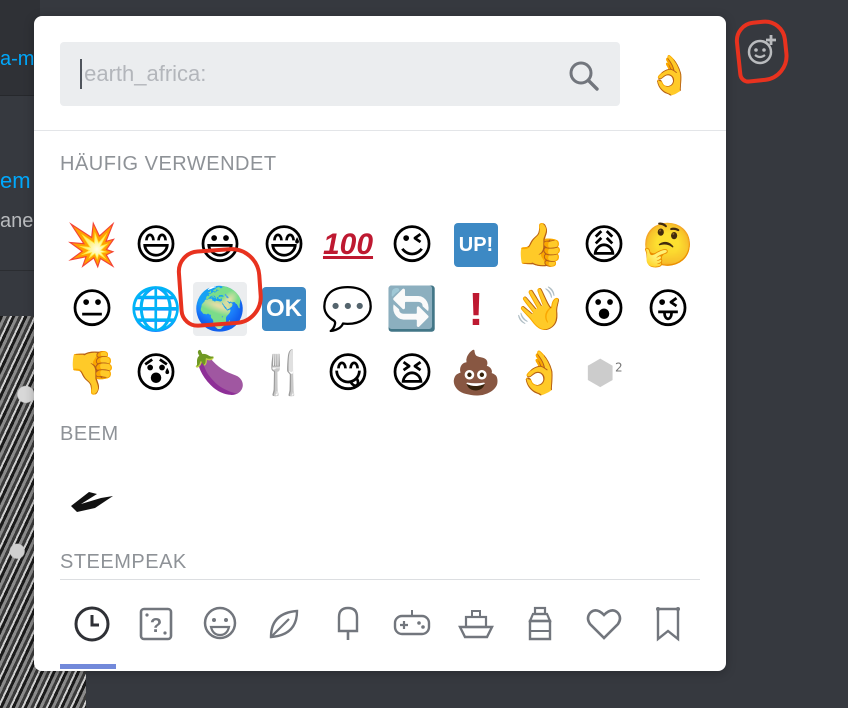  What do you see at coordinates (92, 309) in the screenshot?
I see `emoji-neutral-face: 😐` at bounding box center [92, 309].